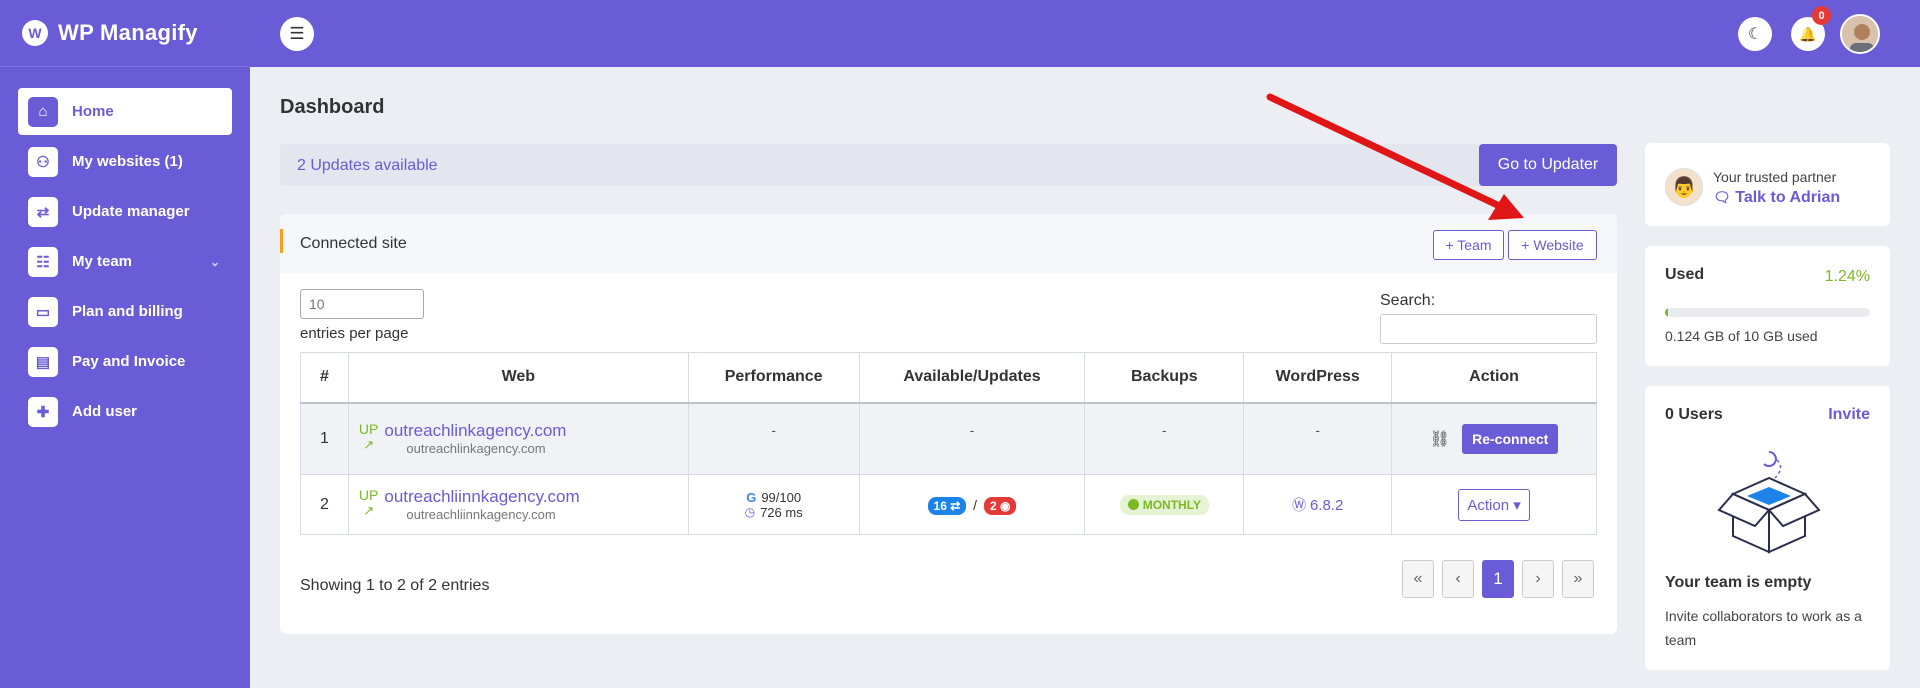 The image size is (1920, 688). Describe the element at coordinates (475, 431) in the screenshot. I see `site-link: outreachlinkagency.com` at that location.